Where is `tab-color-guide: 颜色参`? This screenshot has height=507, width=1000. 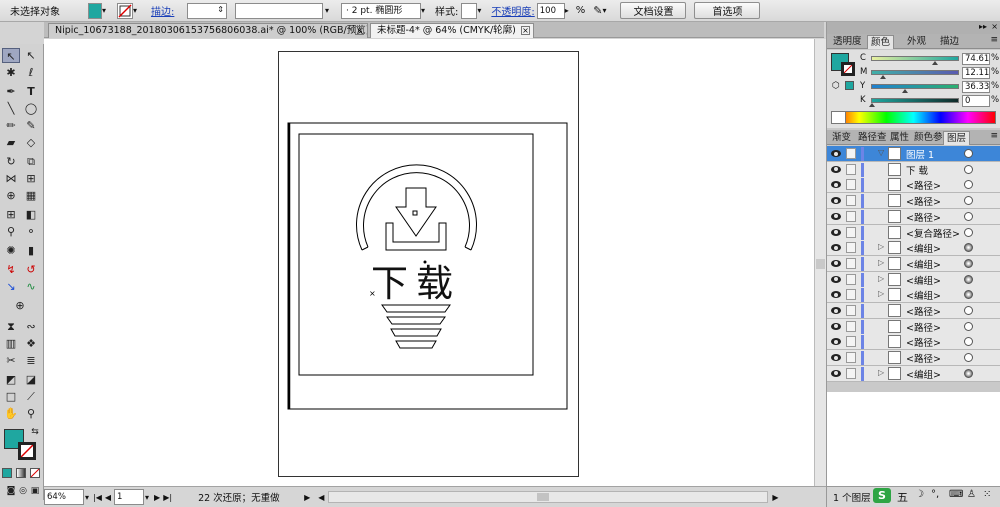
tab-color-guide: 颜色参 is located at coordinates (928, 138).